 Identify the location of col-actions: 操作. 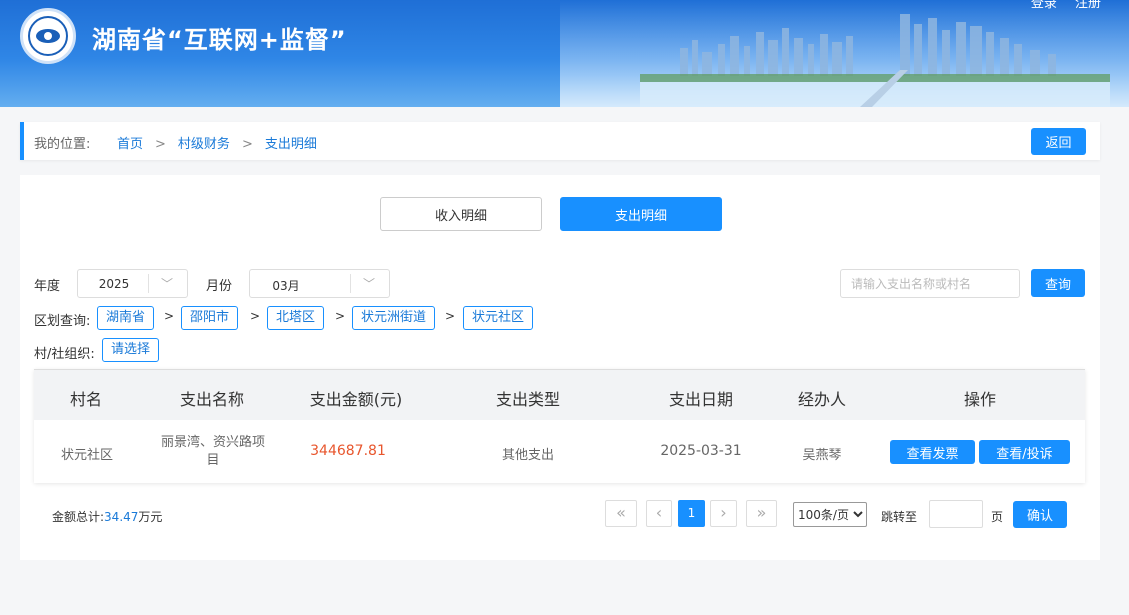
(979, 399).